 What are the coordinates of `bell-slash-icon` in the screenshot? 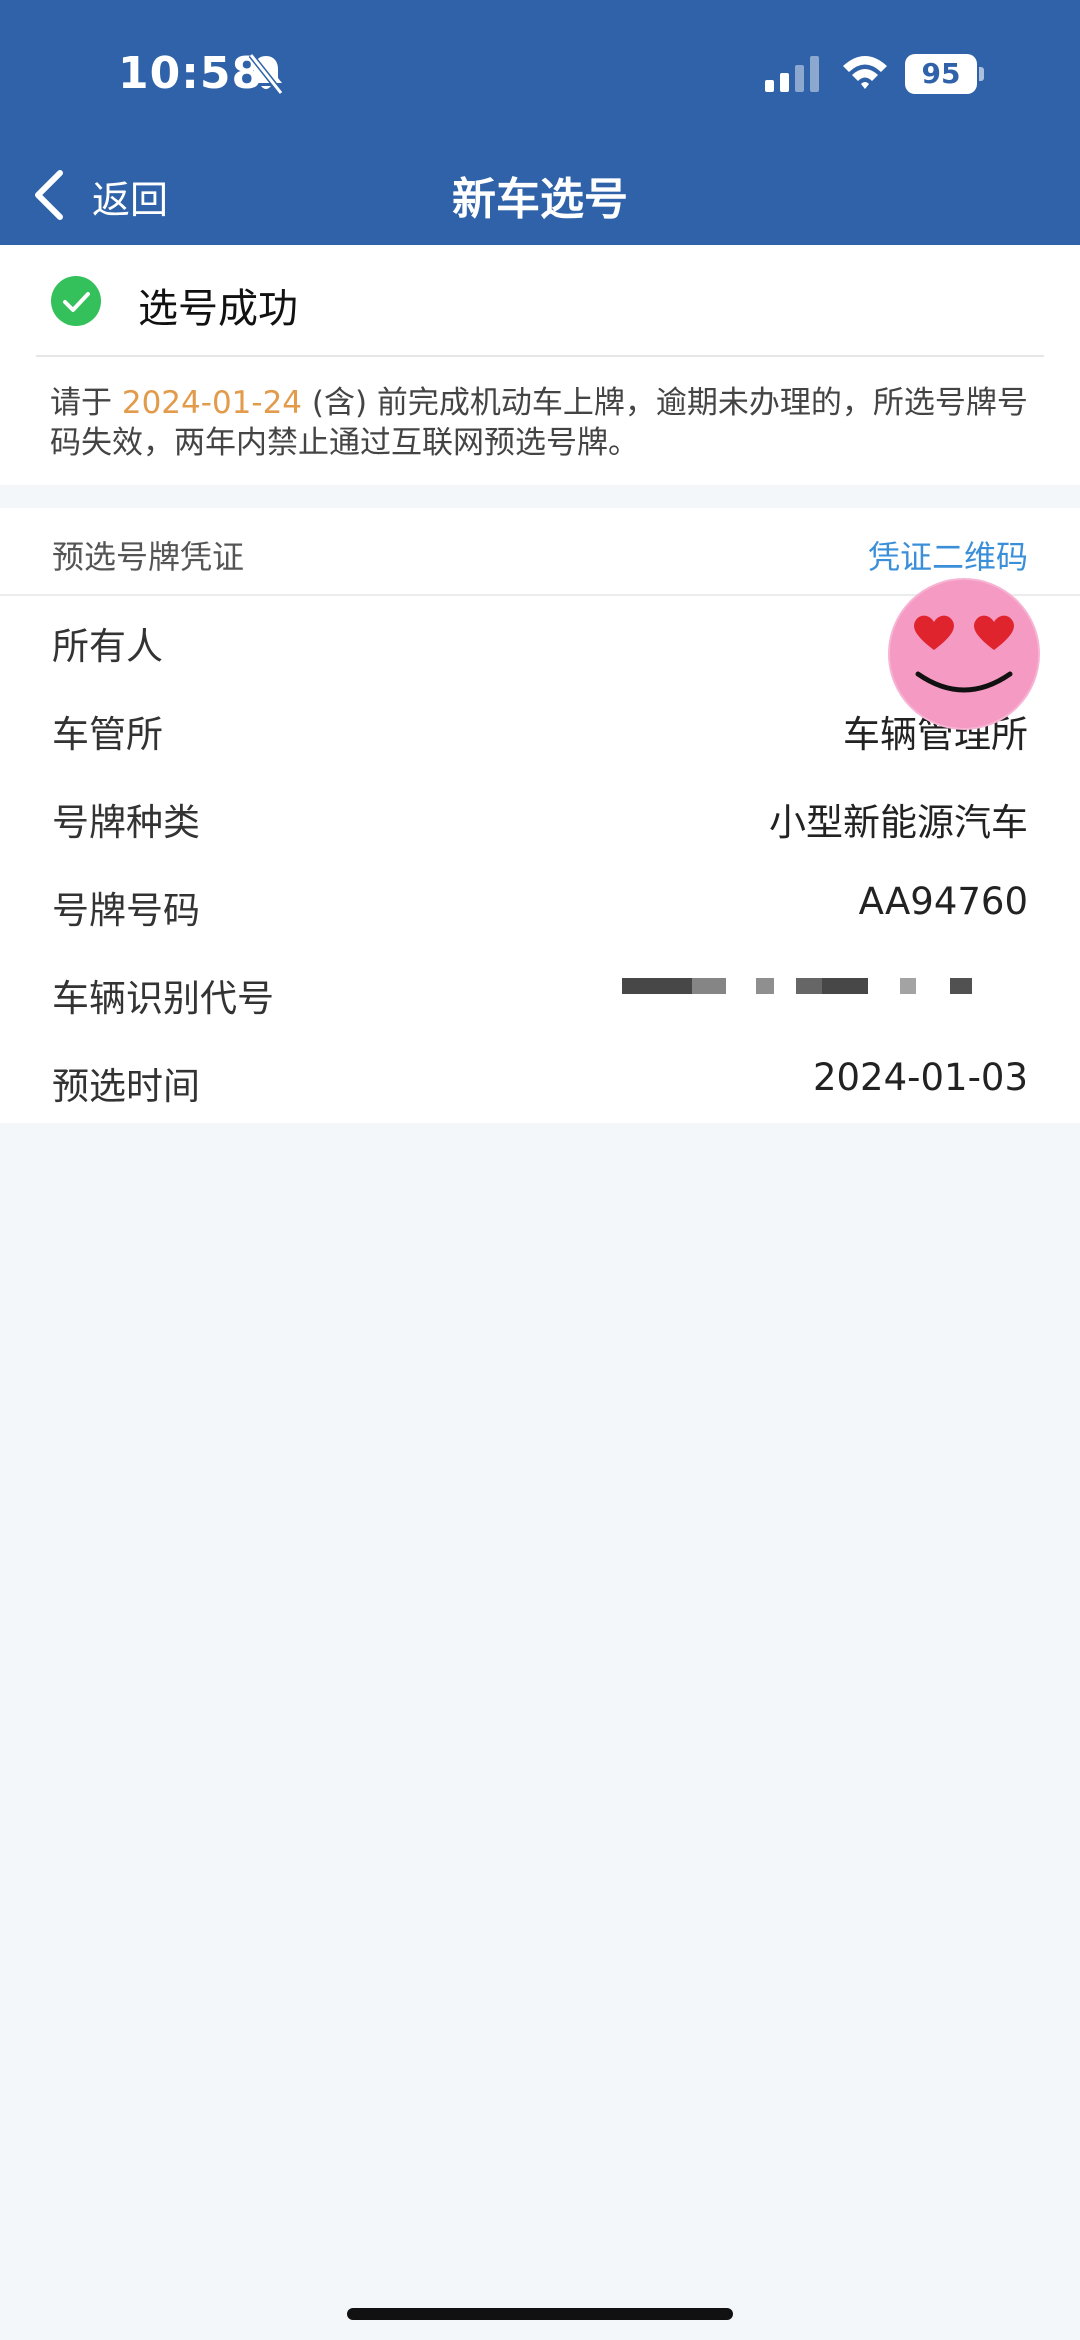 It's located at (266, 74).